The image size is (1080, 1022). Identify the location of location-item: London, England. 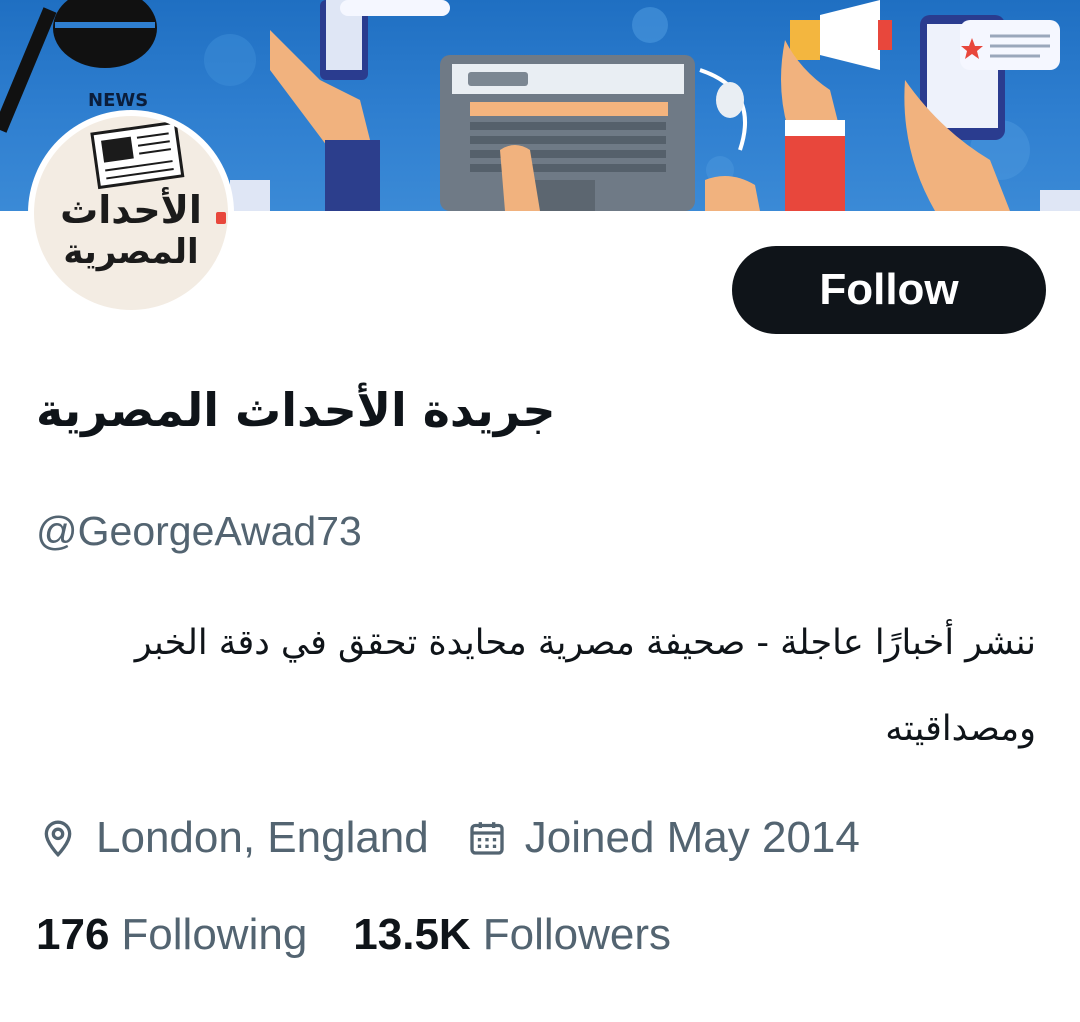
(232, 838).